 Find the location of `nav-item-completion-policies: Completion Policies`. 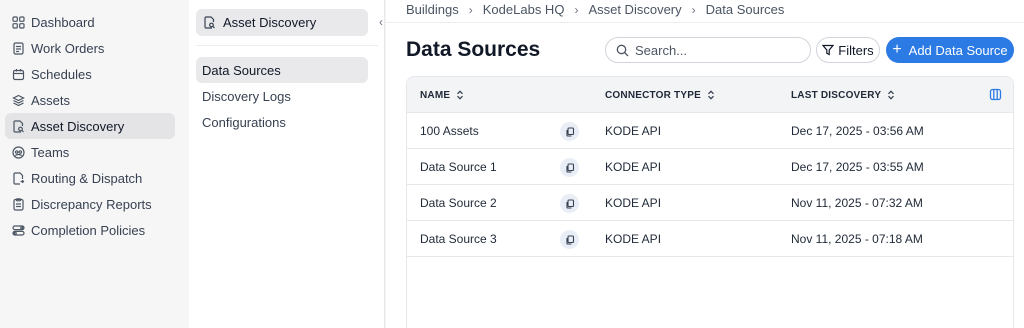

nav-item-completion-policies: Completion Policies is located at coordinates (90, 230).